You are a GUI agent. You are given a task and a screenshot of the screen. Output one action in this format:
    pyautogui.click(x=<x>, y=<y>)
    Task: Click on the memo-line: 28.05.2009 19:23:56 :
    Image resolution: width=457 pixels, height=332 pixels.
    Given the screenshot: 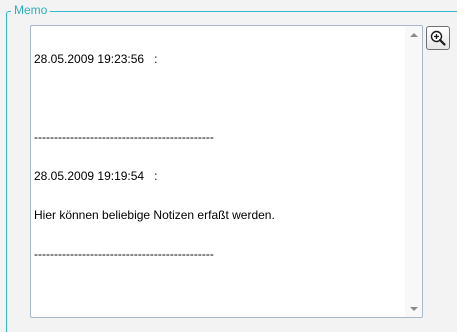 What is the action you would take?
    pyautogui.click(x=96, y=59)
    